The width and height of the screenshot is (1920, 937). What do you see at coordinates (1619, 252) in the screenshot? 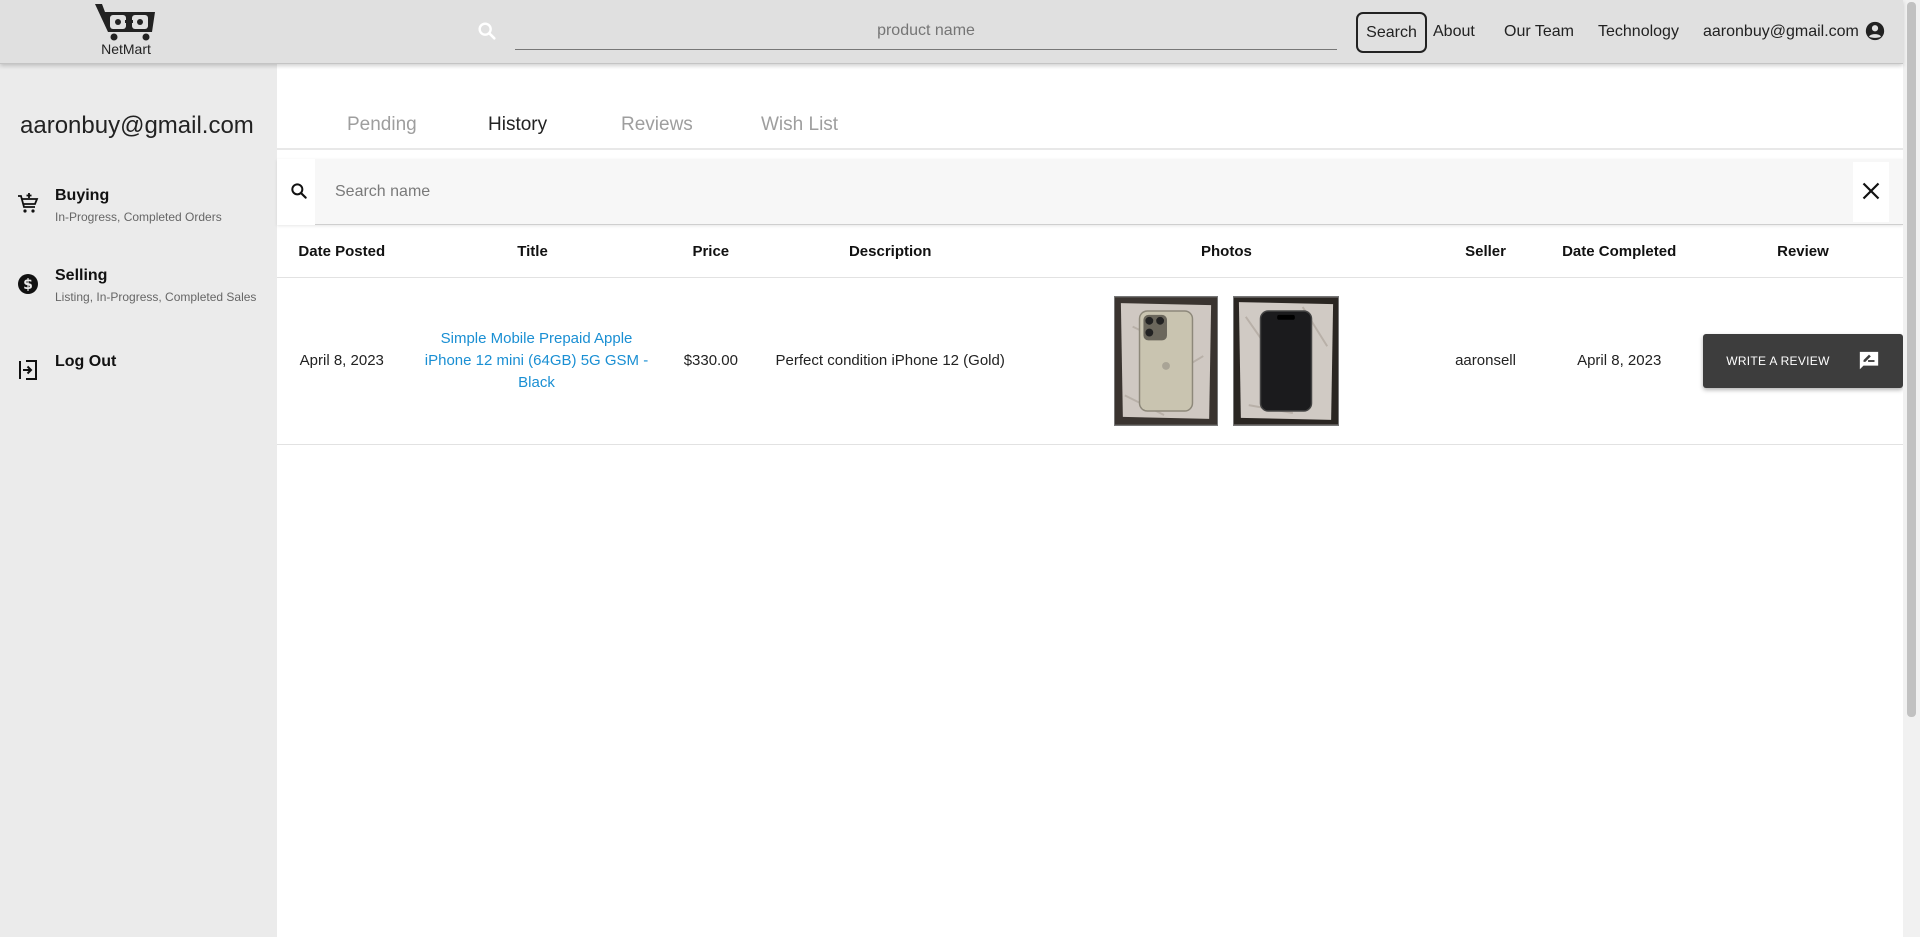
I see `column-header: Date Completed` at bounding box center [1619, 252].